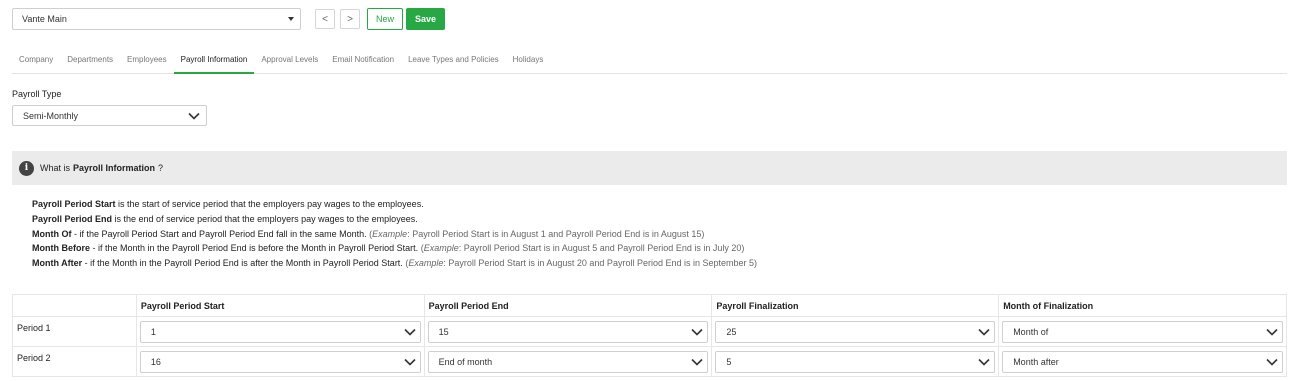 The image size is (1290, 381). Describe the element at coordinates (568, 331) in the screenshot. I see `period-end-select: 15` at that location.